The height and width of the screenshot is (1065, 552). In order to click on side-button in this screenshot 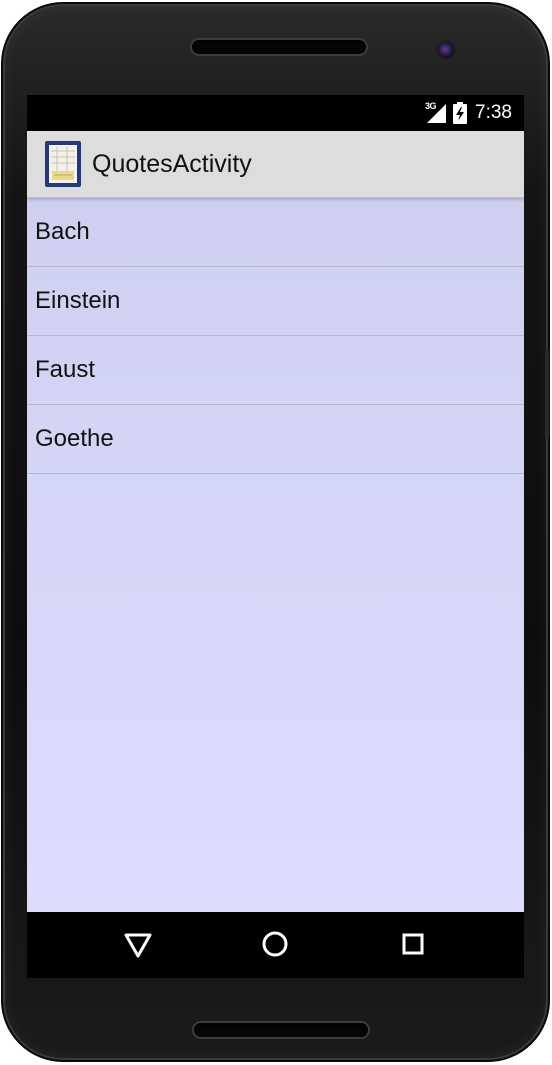, I will do `click(547, 394)`.